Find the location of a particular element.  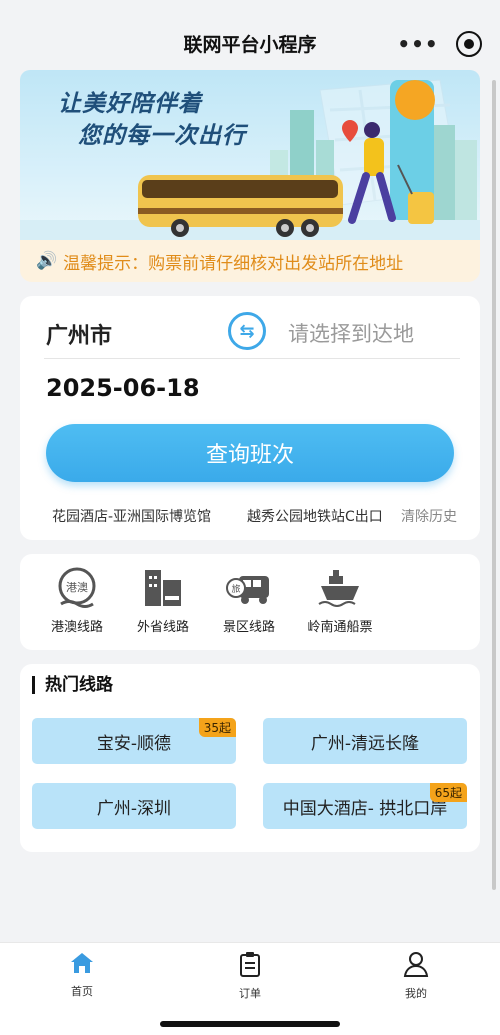

svg-text: 港澳 is located at coordinates (77, 587).